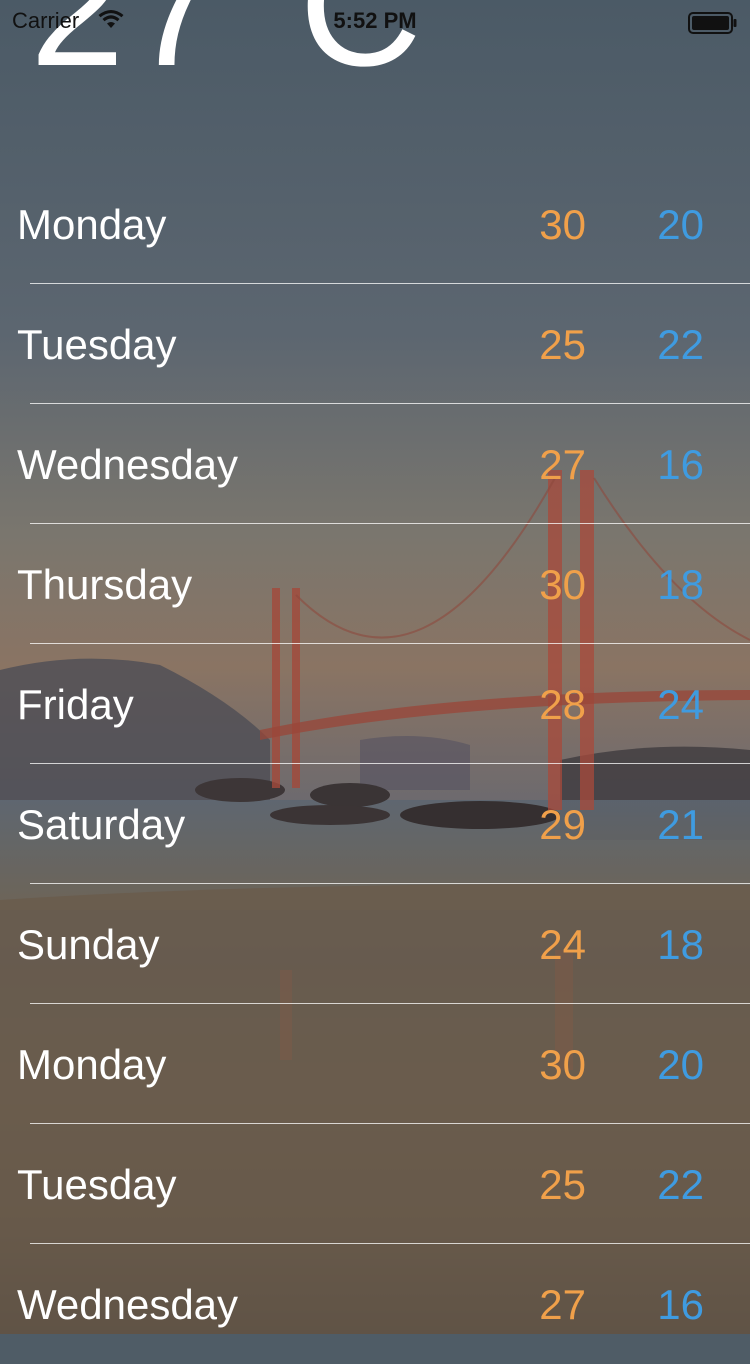 The width and height of the screenshot is (750, 1364). I want to click on high-temperature: 24, so click(562, 944).